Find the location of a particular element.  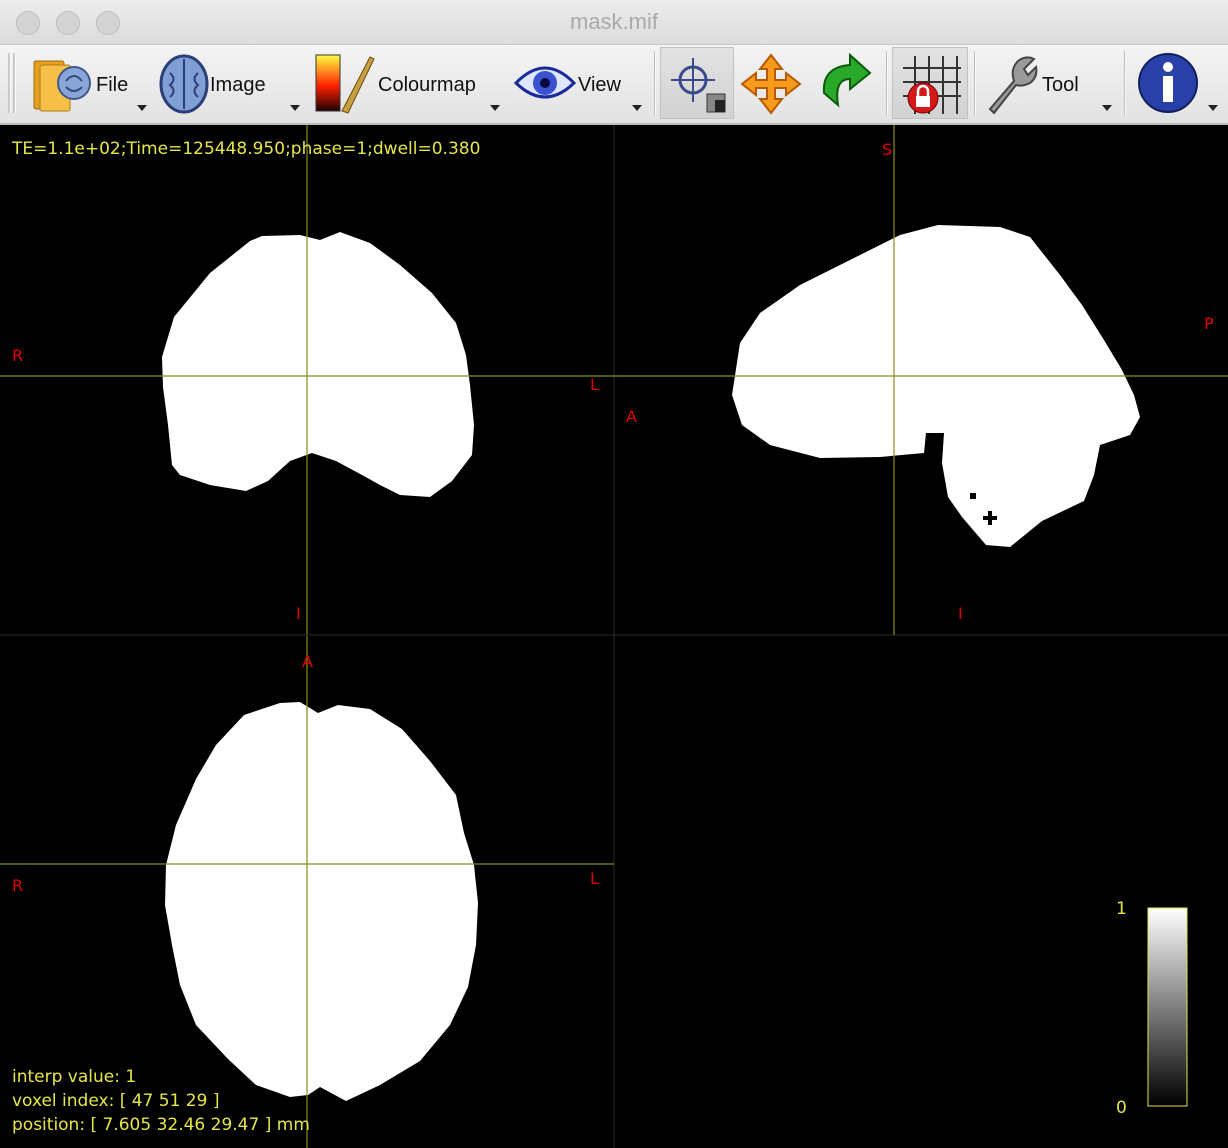

rotate-mode-button is located at coordinates (844, 83).